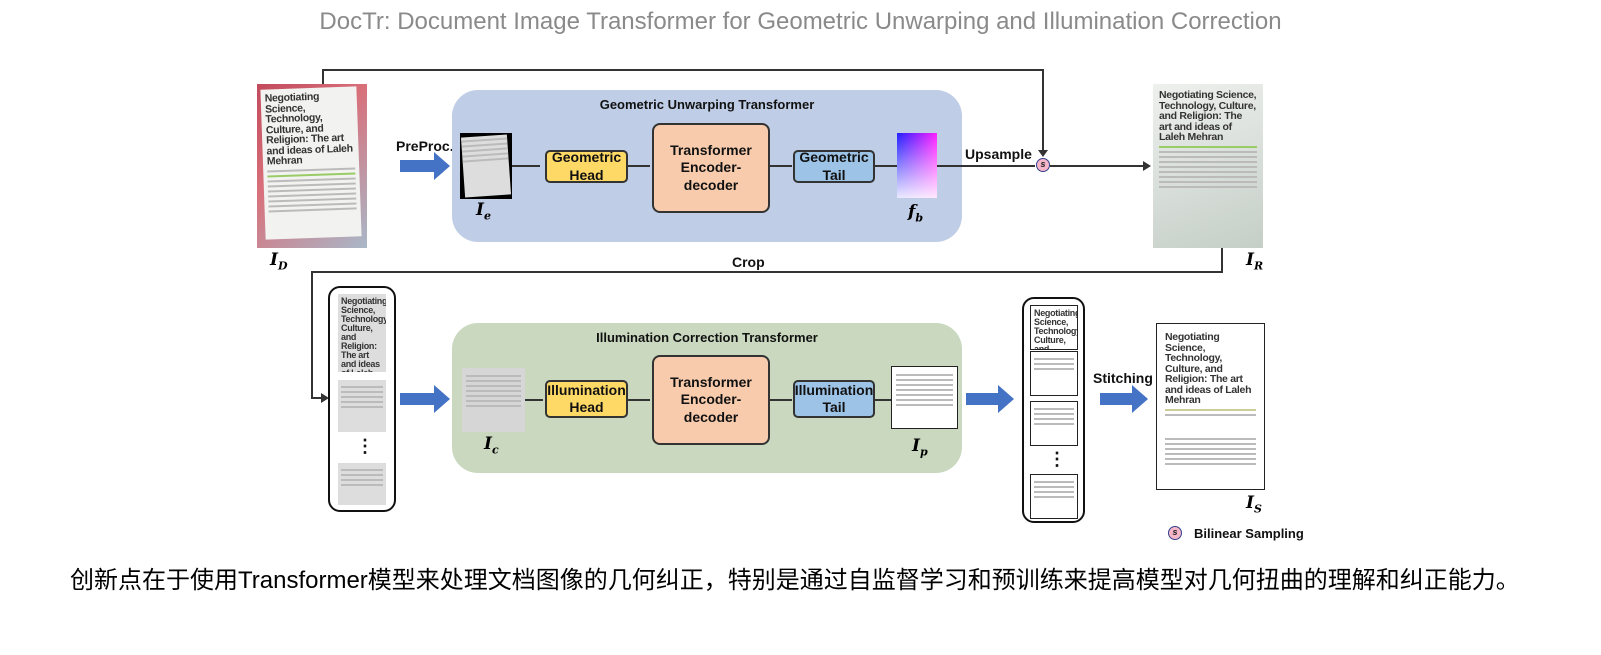 The image size is (1601, 655). I want to click on label-ie: Ie, so click(483, 211).